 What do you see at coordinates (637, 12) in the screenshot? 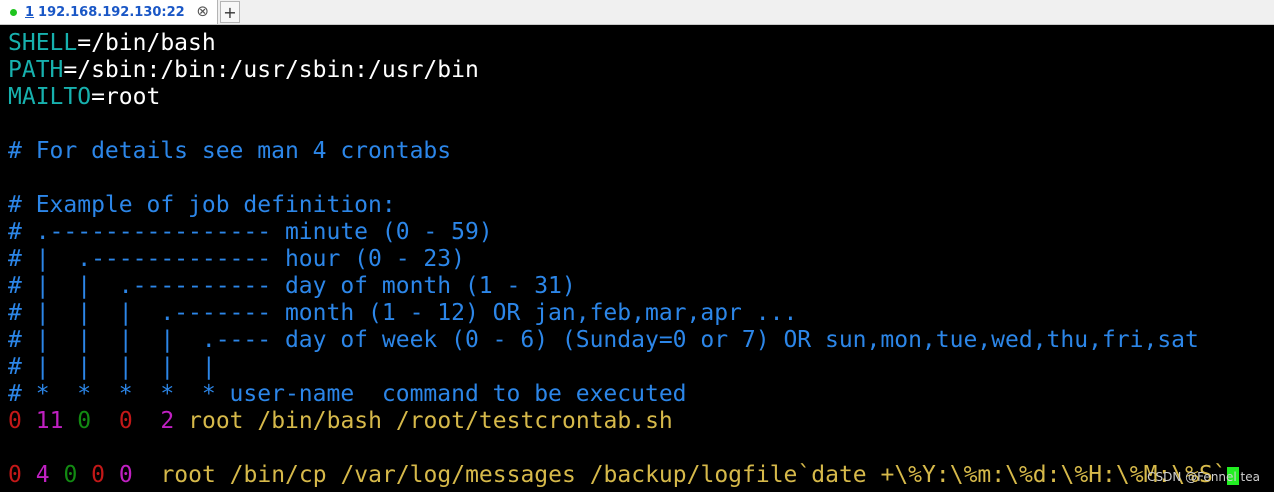
I see `tab-bar: 1 192.168.192.130:22 ⊗ +` at bounding box center [637, 12].